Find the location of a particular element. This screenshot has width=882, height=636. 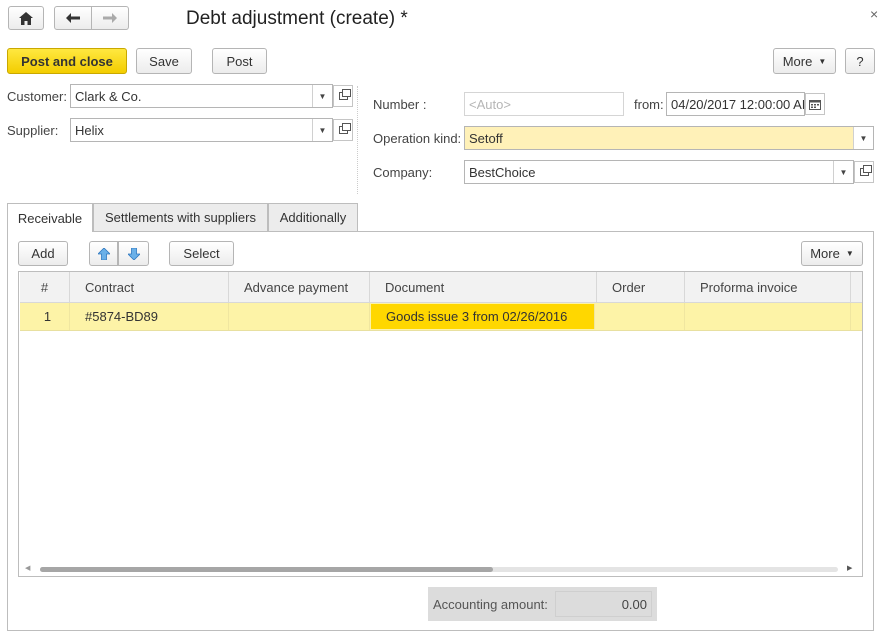

from-label: from: is located at coordinates (649, 104).